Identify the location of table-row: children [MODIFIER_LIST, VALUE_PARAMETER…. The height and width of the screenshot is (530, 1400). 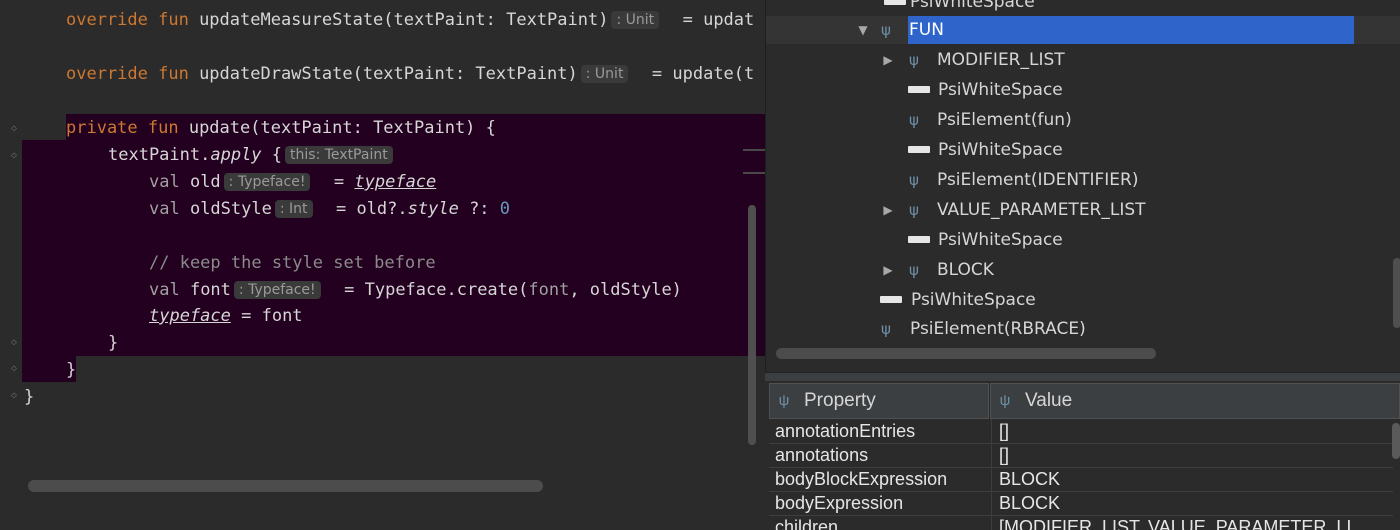
(1081, 522).